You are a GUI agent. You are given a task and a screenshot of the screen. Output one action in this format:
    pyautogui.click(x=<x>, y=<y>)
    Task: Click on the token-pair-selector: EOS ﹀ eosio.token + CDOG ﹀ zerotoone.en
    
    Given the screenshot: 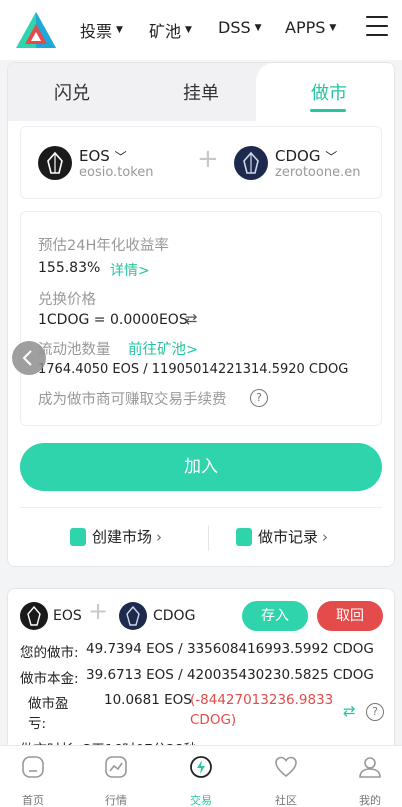 What is the action you would take?
    pyautogui.click(x=201, y=162)
    